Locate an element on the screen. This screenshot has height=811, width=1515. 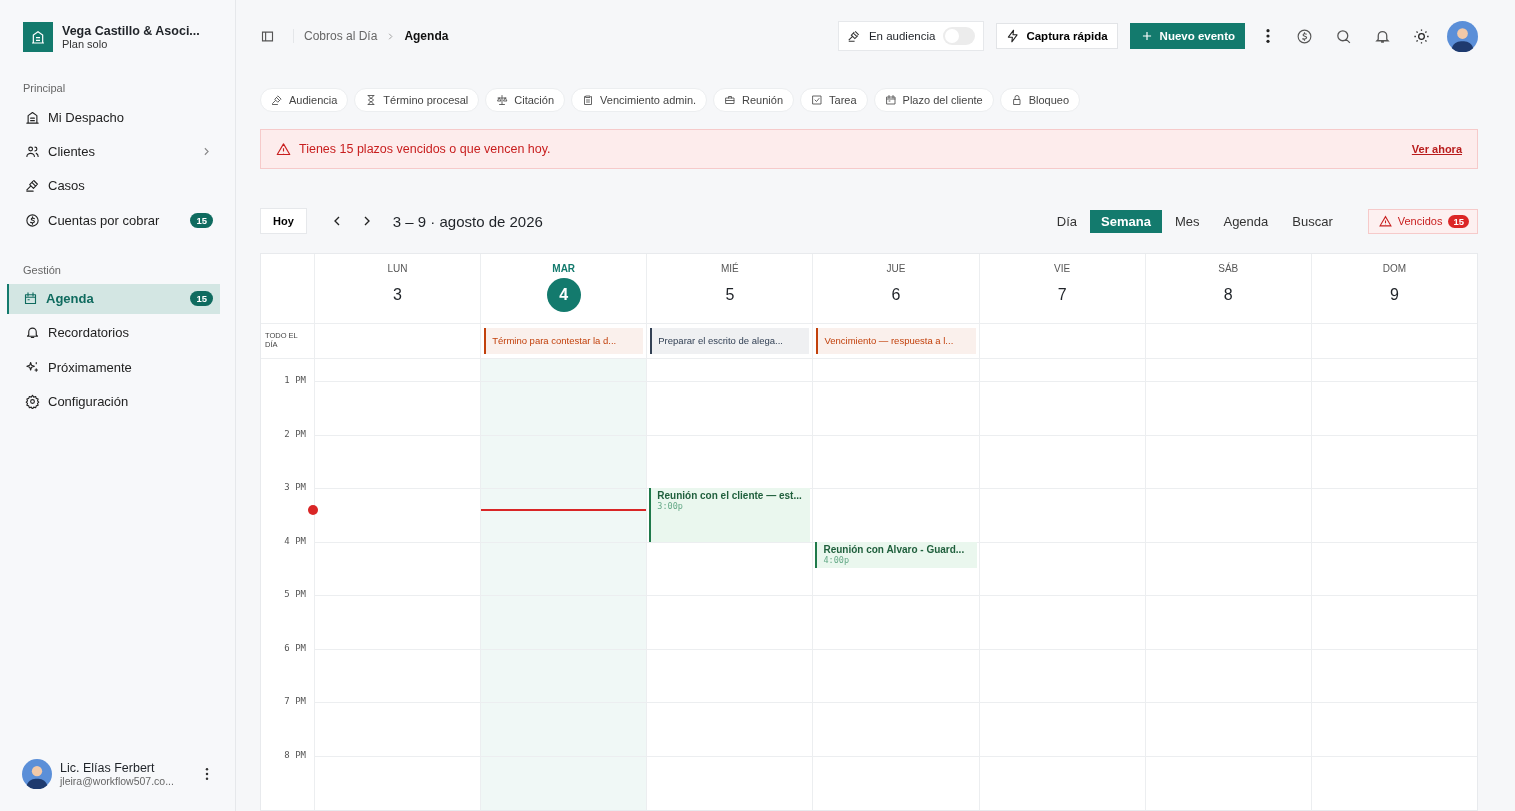
filter-chip: Audiencia is located at coordinates (304, 100).